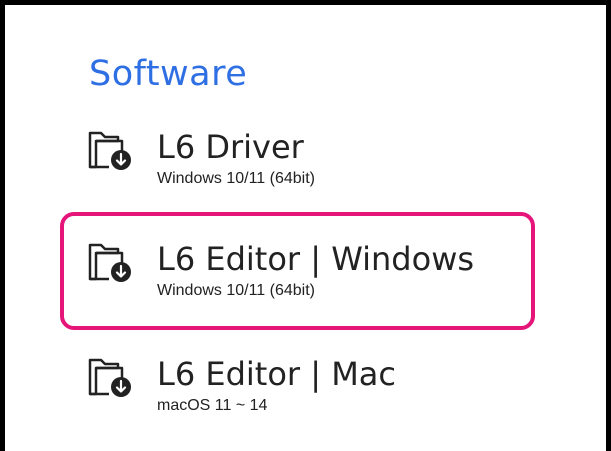 The height and width of the screenshot is (451, 611). What do you see at coordinates (168, 74) in the screenshot?
I see `section-title: Software` at bounding box center [168, 74].